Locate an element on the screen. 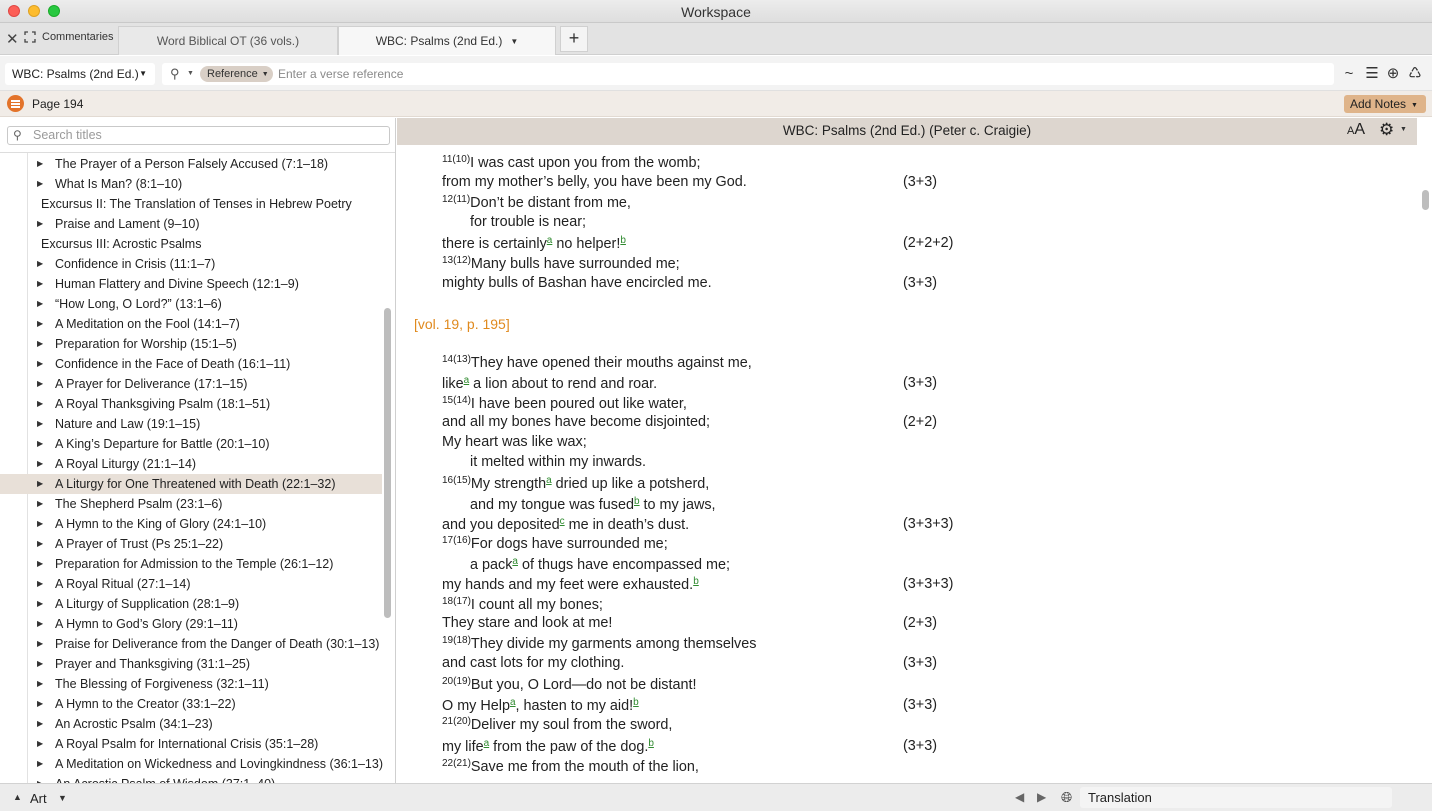 The image size is (1432, 811). expand-panel-icon is located at coordinates (30, 37).